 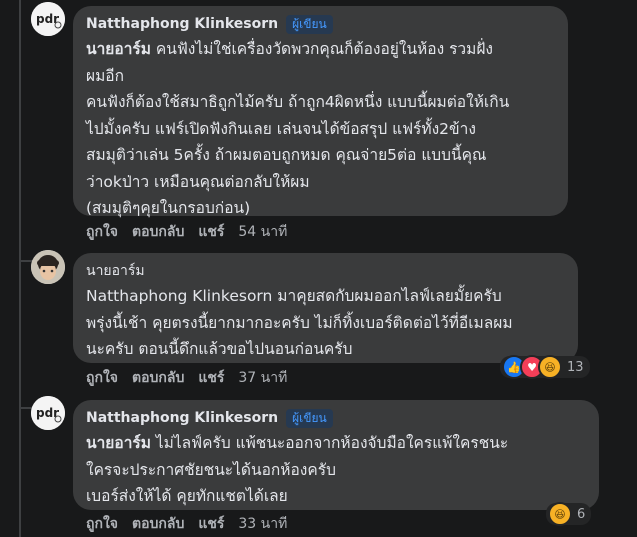 I want to click on reaction-count: 6, so click(x=581, y=514).